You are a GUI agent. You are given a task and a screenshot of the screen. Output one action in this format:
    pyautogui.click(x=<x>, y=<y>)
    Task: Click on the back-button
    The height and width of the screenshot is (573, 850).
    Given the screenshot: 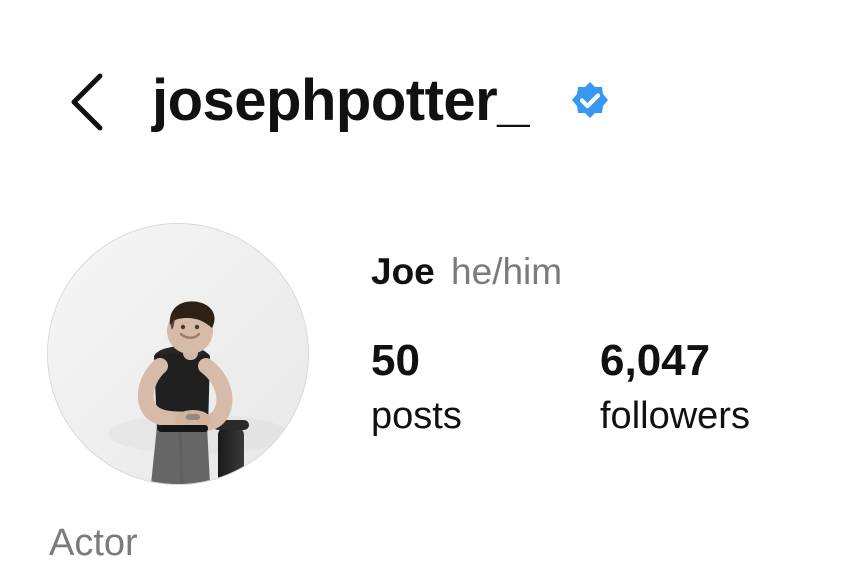 What is the action you would take?
    pyautogui.click(x=86, y=102)
    